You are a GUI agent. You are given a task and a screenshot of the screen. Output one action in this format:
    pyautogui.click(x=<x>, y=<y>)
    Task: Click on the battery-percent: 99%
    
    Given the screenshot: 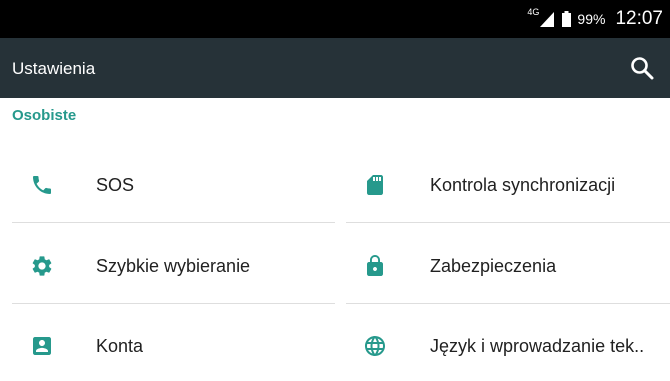 What is the action you would take?
    pyautogui.click(x=591, y=19)
    